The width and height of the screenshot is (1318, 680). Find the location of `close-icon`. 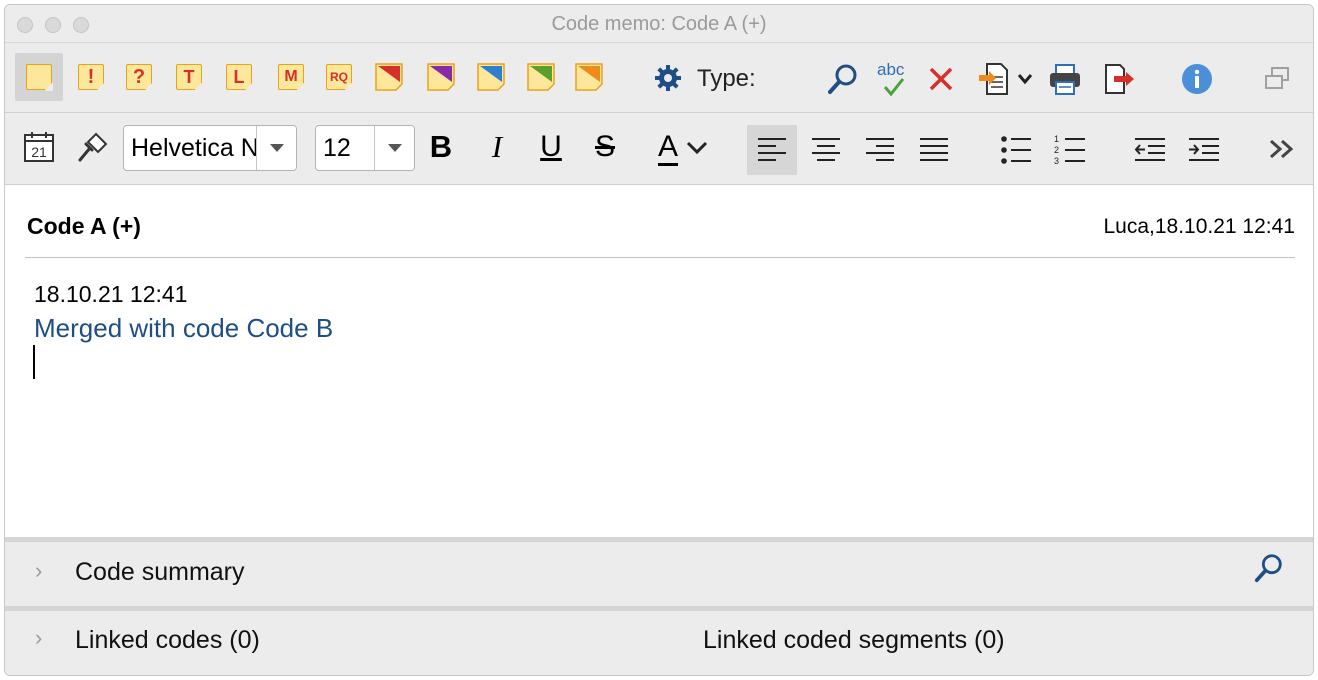

close-icon is located at coordinates (941, 79).